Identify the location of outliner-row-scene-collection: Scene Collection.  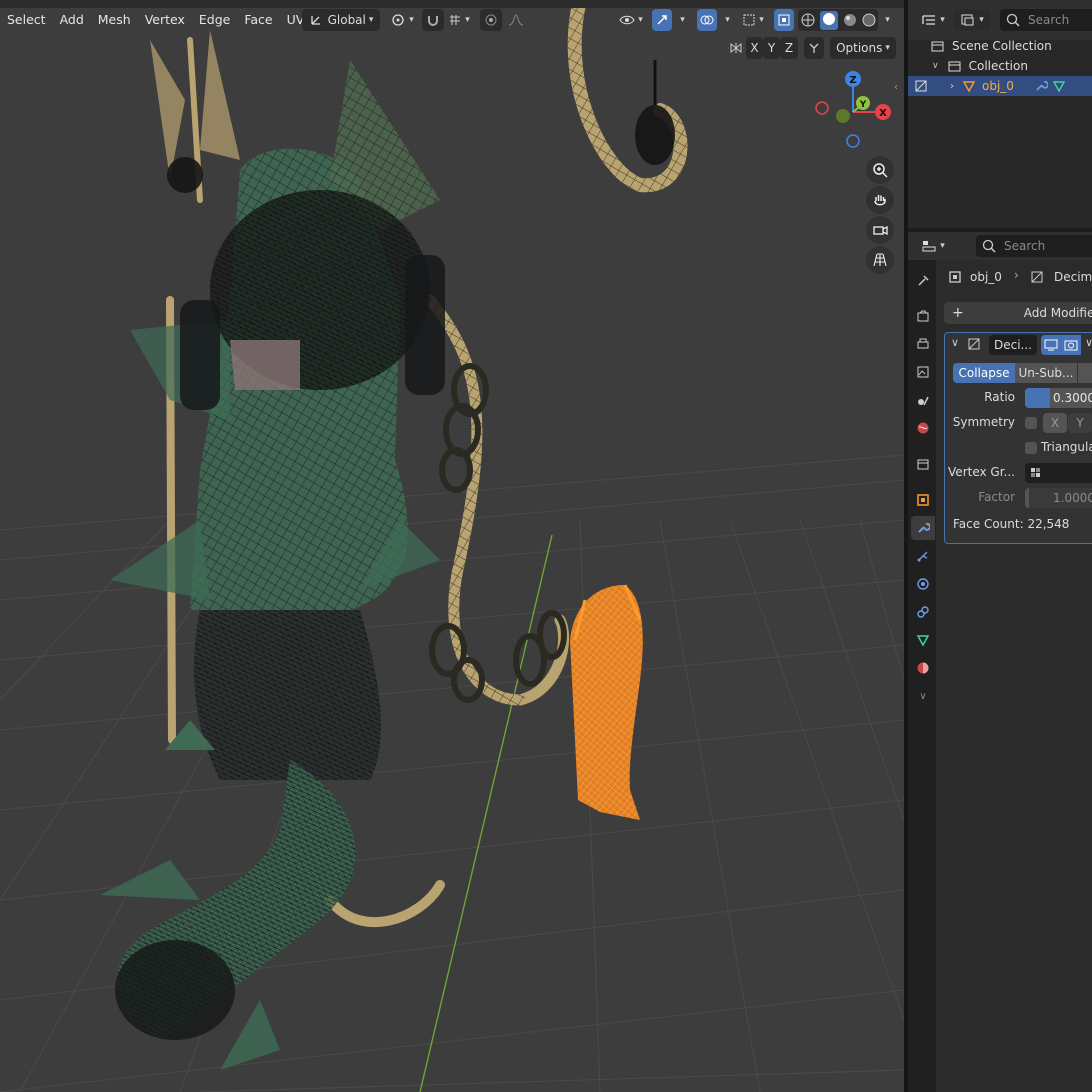
(1000, 46).